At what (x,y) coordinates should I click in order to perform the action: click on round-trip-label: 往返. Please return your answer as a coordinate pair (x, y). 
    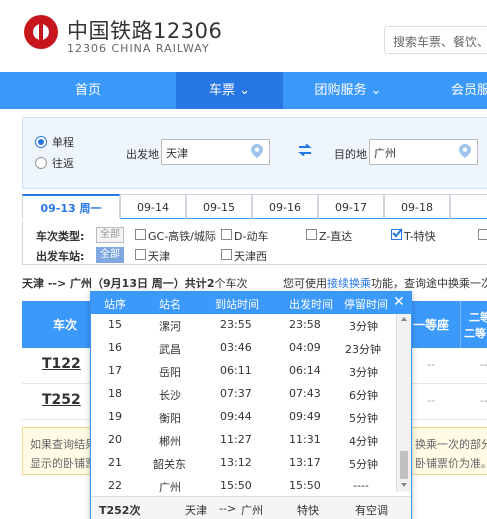
    Looking at the image, I should click on (63, 163).